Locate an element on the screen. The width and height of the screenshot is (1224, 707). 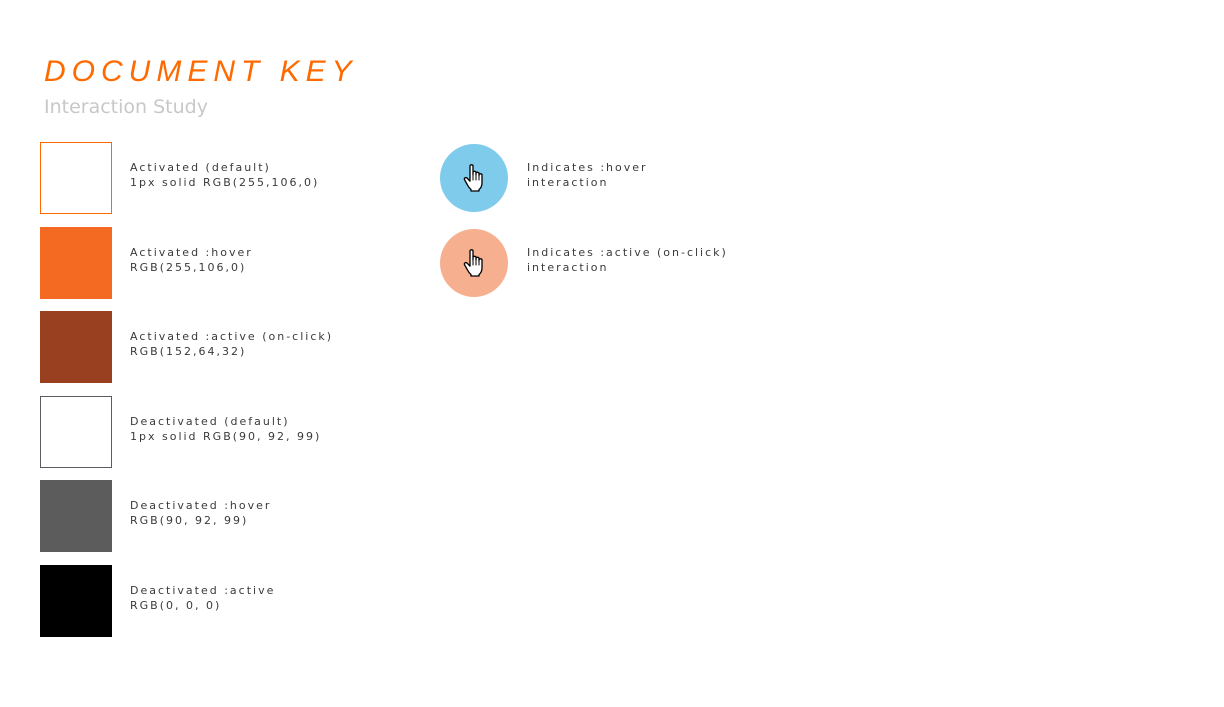
page-subtitle: Interaction Study is located at coordinates (126, 107).